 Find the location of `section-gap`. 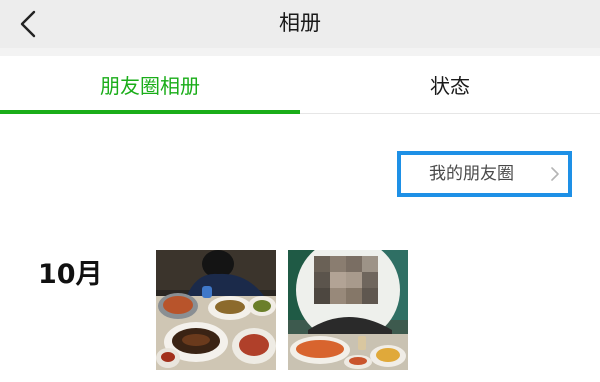

section-gap is located at coordinates (300, 52).